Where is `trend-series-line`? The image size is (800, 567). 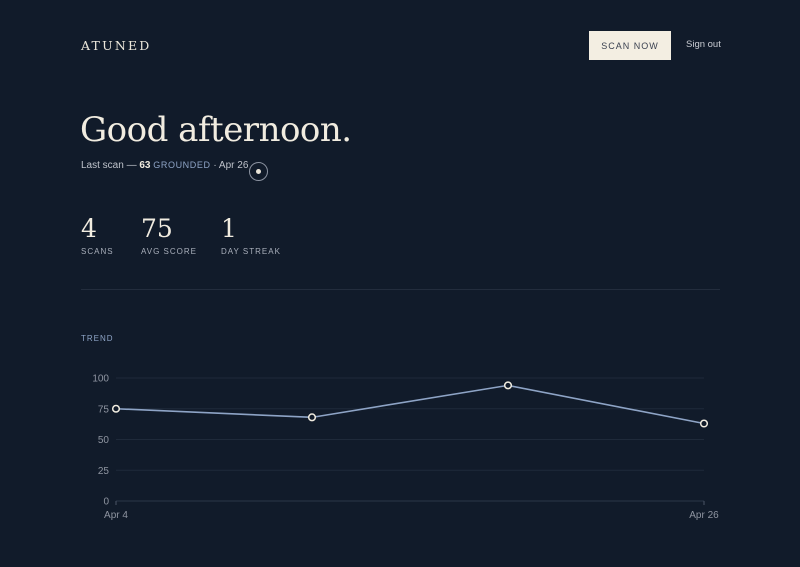 trend-series-line is located at coordinates (410, 404).